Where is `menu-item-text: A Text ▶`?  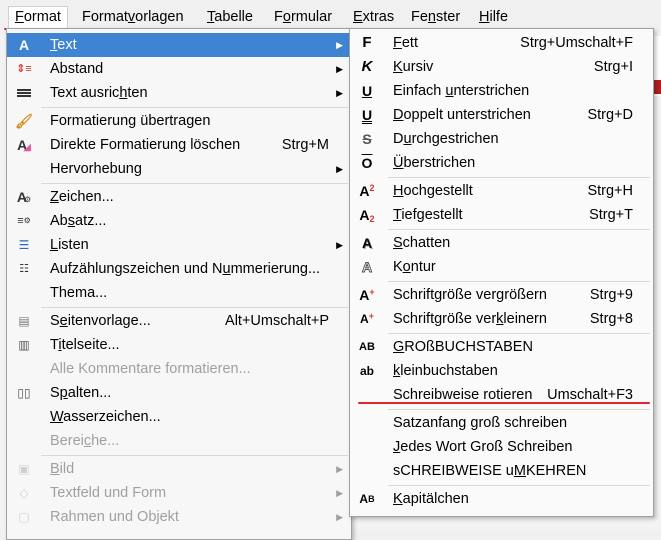 menu-item-text: A Text ▶ is located at coordinates (179, 45).